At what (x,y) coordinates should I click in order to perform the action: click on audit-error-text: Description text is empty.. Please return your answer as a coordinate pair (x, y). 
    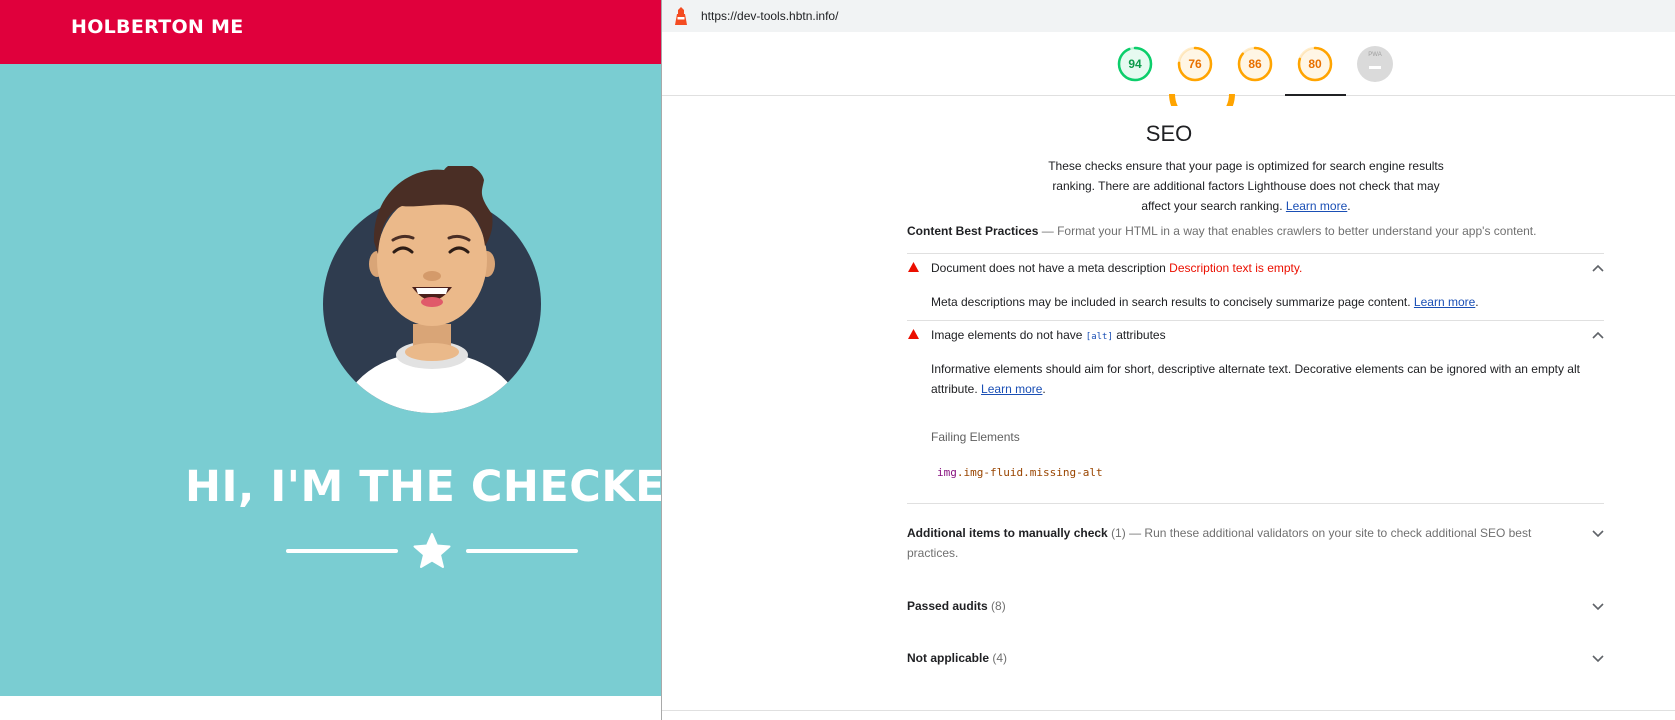
    Looking at the image, I should click on (1236, 268).